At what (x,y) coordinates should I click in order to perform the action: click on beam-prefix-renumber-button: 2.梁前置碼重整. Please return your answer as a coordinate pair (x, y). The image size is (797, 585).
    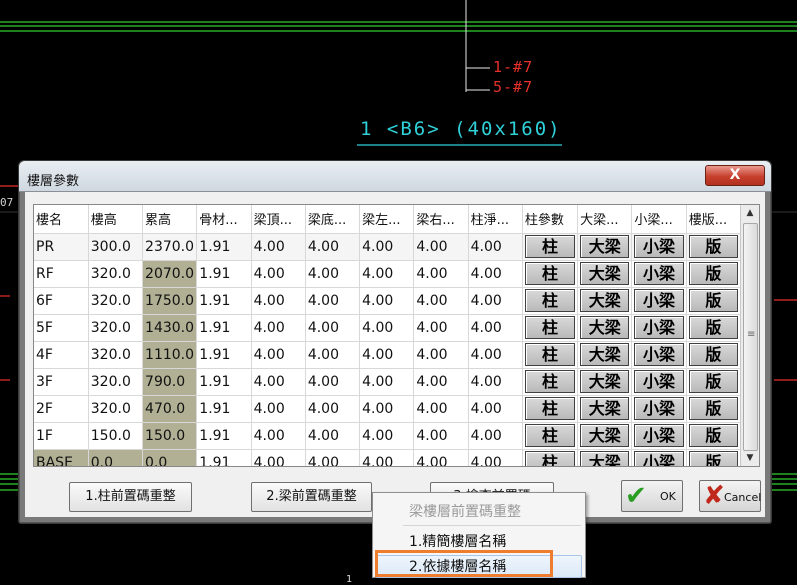
    Looking at the image, I should click on (311, 497).